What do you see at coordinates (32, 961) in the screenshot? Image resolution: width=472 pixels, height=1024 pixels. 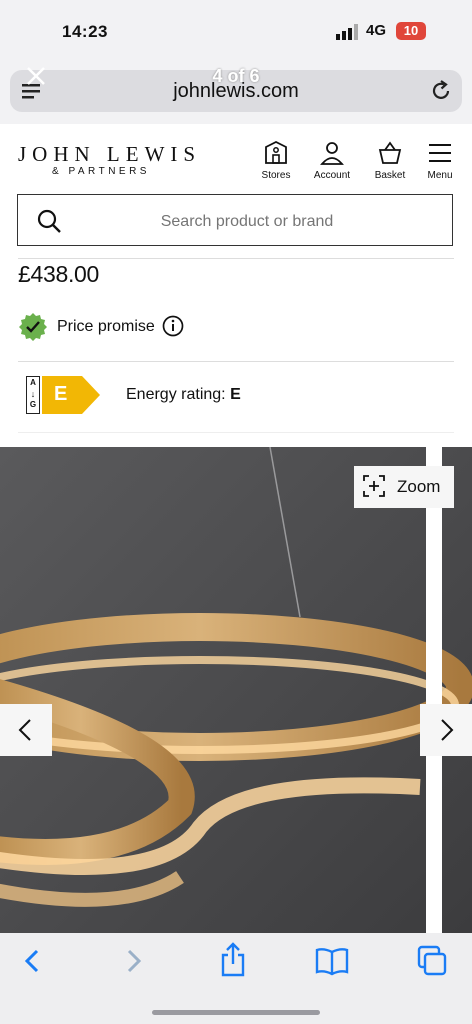 I see `back-icon` at bounding box center [32, 961].